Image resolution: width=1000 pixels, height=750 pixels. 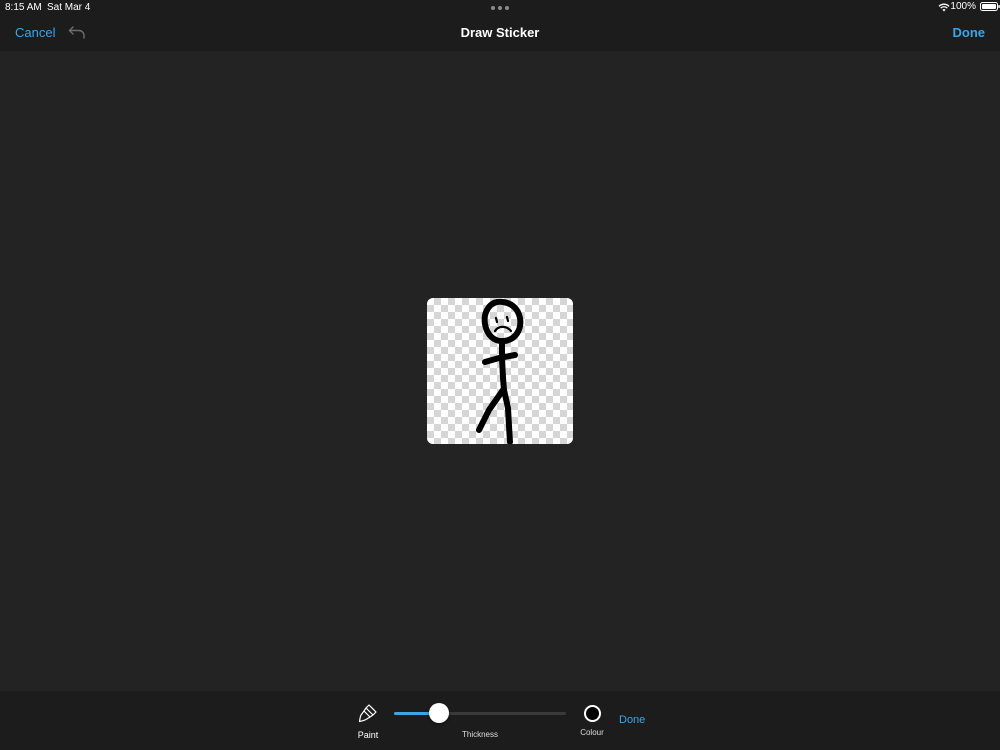 What do you see at coordinates (592, 732) in the screenshot?
I see `colour-label: Colour` at bounding box center [592, 732].